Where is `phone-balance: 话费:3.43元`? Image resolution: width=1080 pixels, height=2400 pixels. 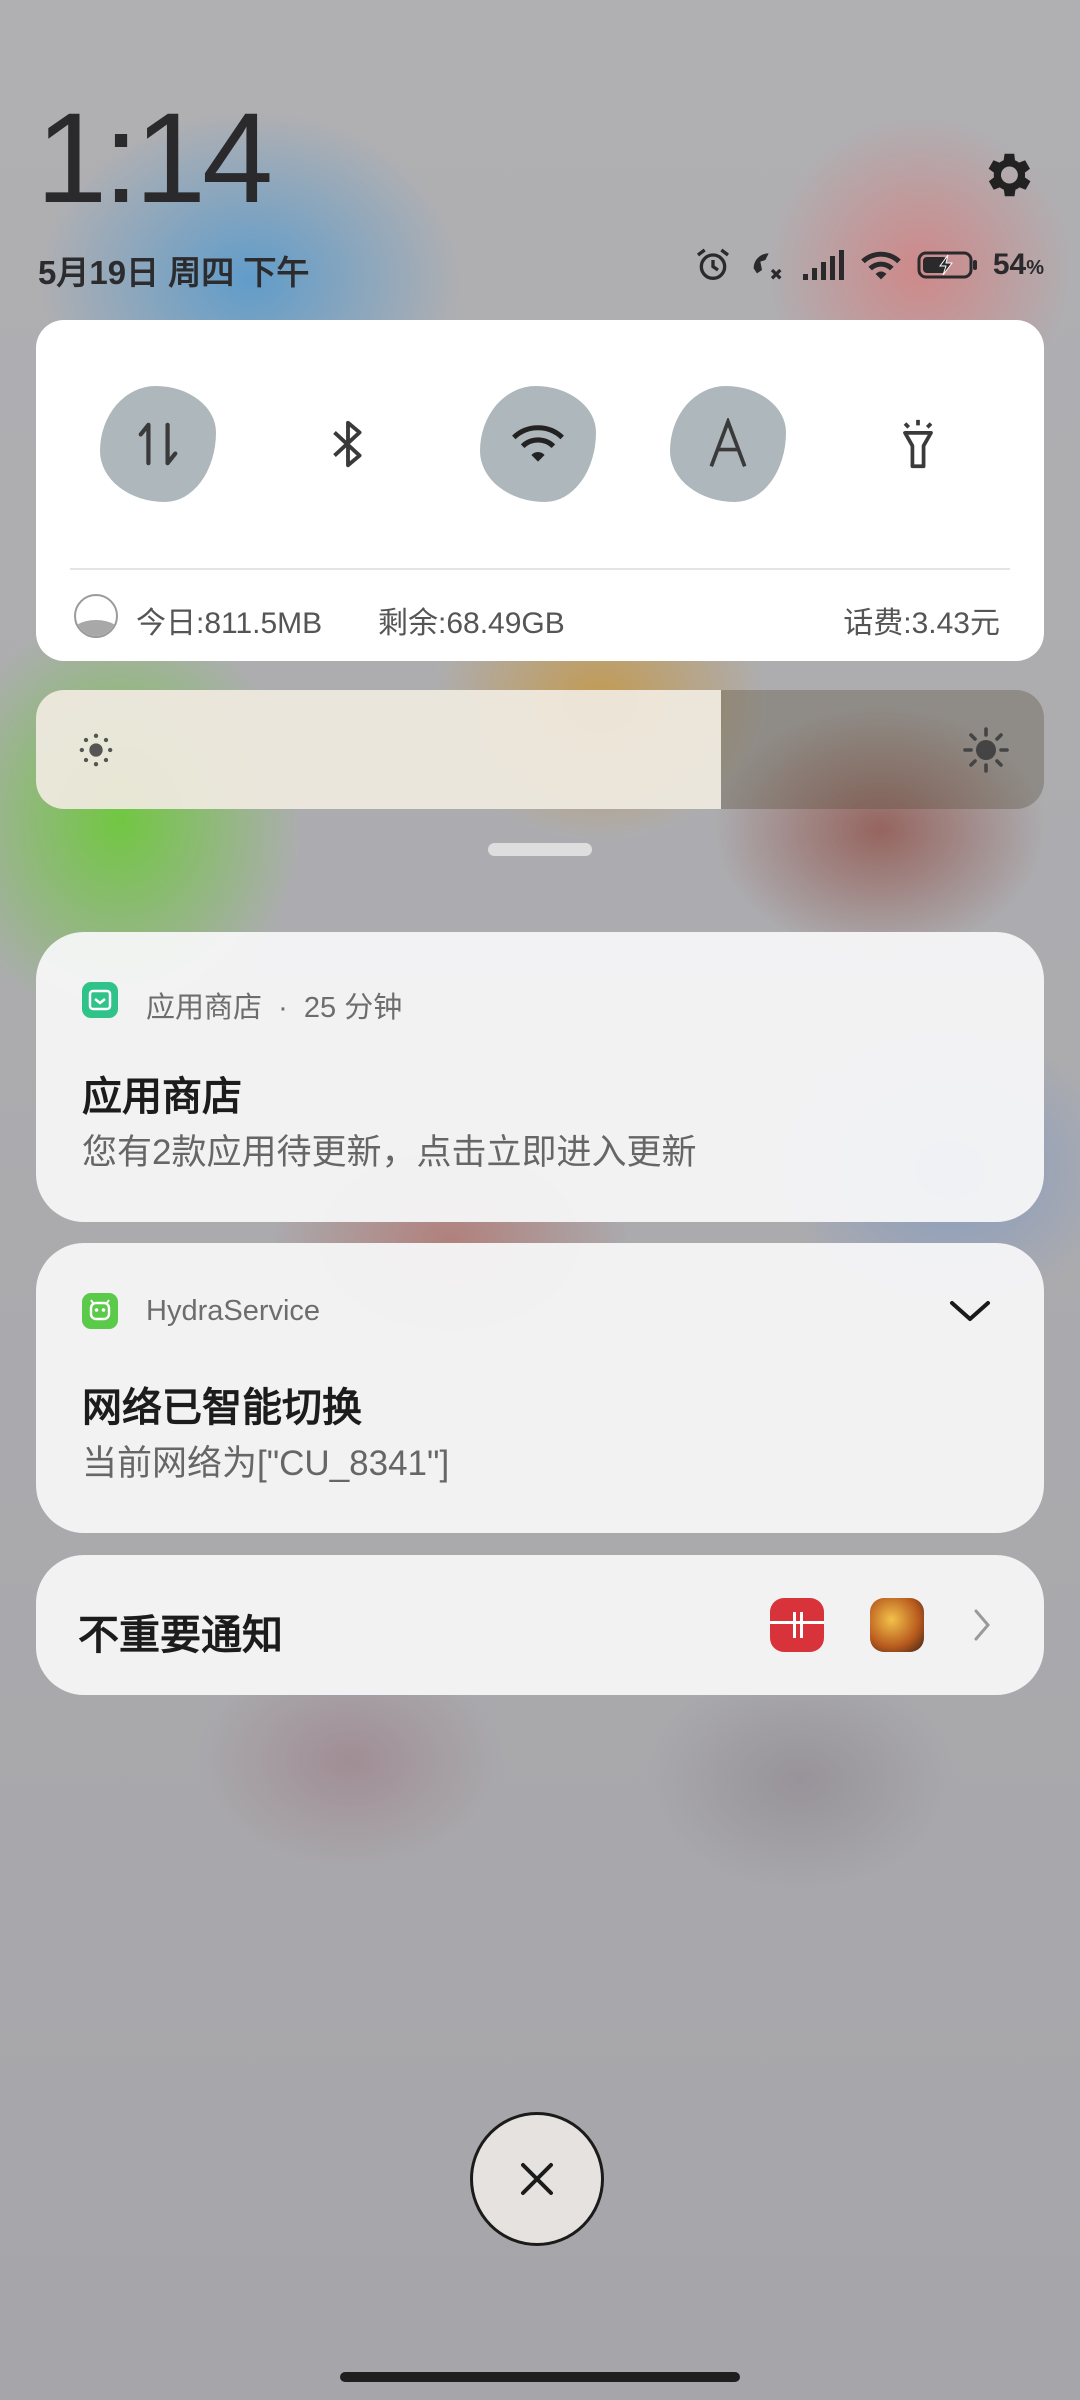
phone-balance: 话费:3.43元 is located at coordinates (921, 620).